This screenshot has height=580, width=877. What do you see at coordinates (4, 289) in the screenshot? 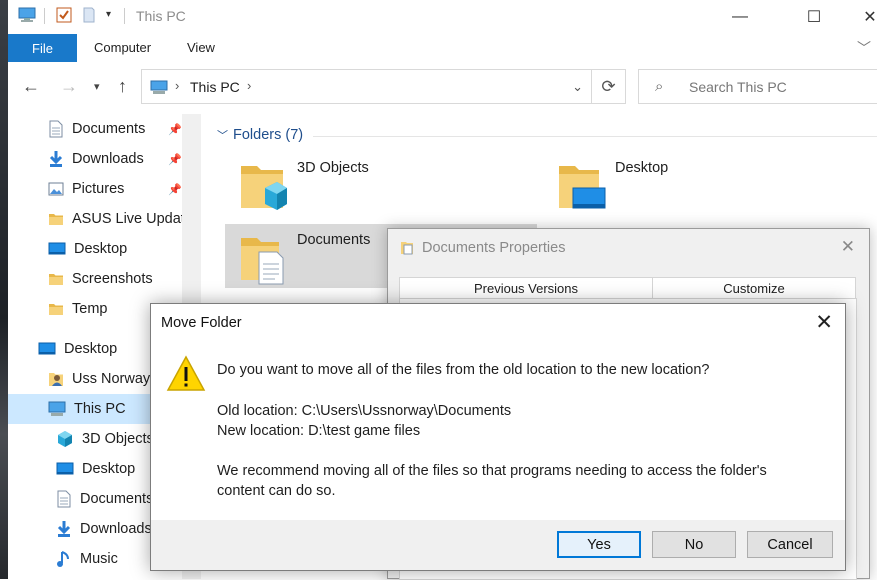
I see `desktop-background-strip` at bounding box center [4, 289].